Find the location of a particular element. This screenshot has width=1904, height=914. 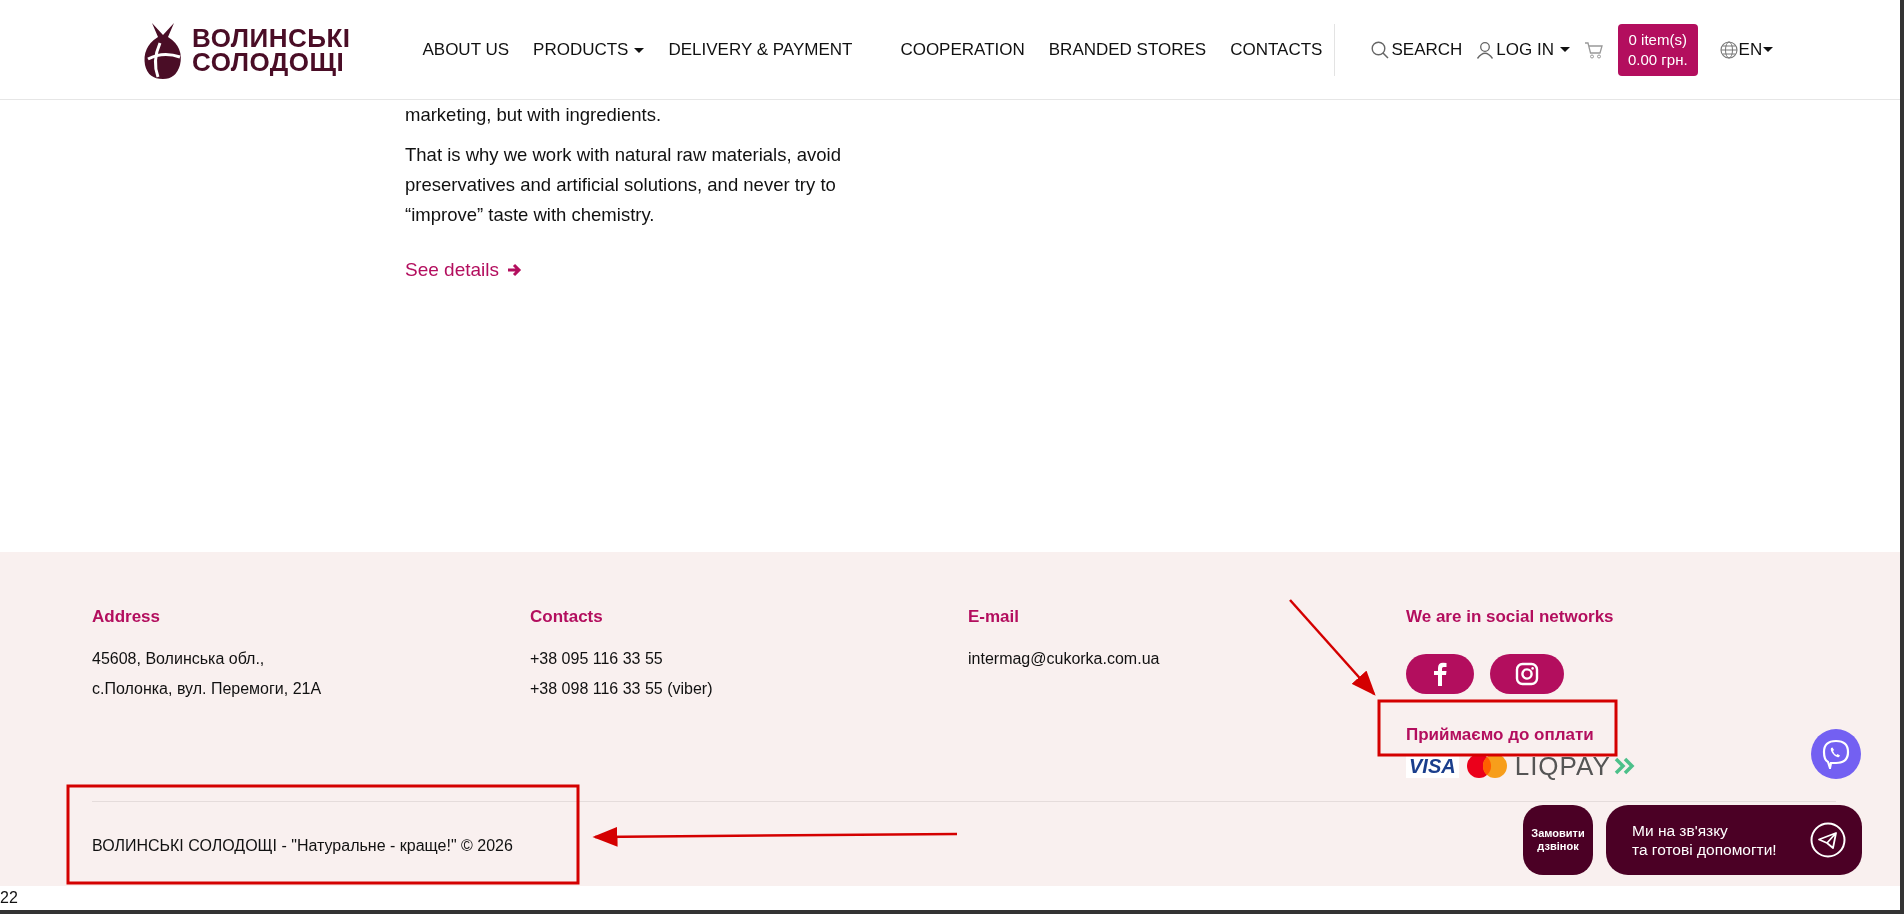

mastercard-logo is located at coordinates (1486, 766).